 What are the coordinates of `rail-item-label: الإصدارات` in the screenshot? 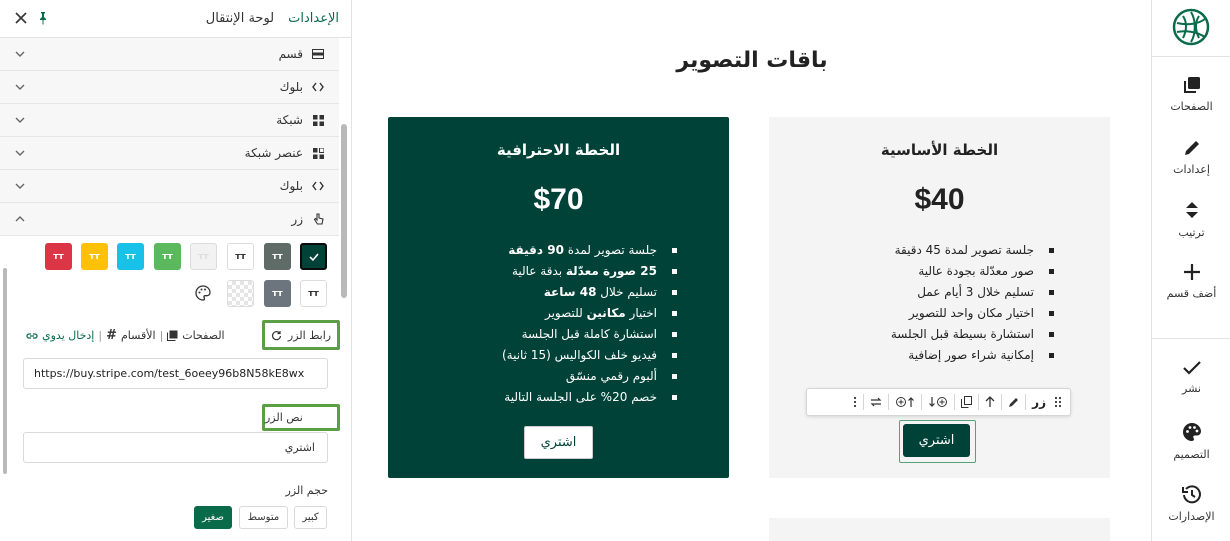 It's located at (1191, 516).